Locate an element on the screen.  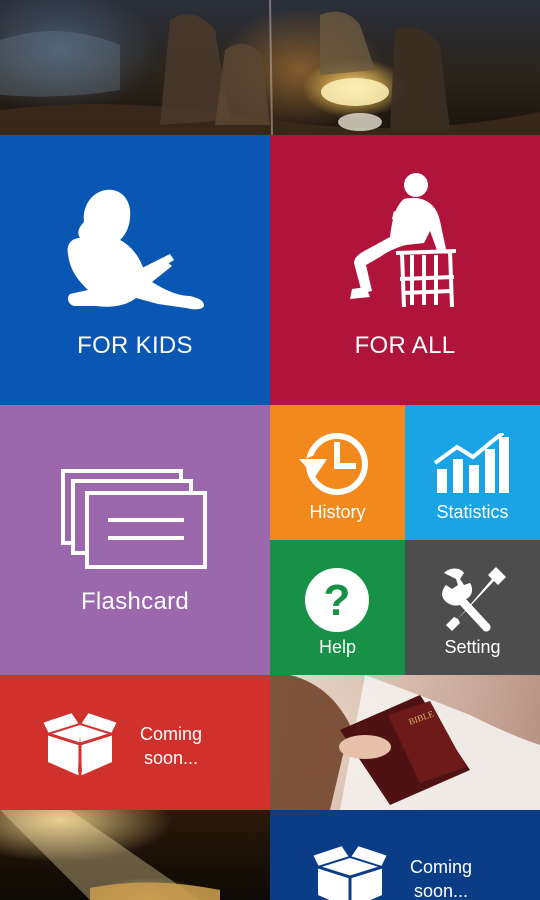
photo-woman-reading-bible: BIBLE is located at coordinates (405, 742).